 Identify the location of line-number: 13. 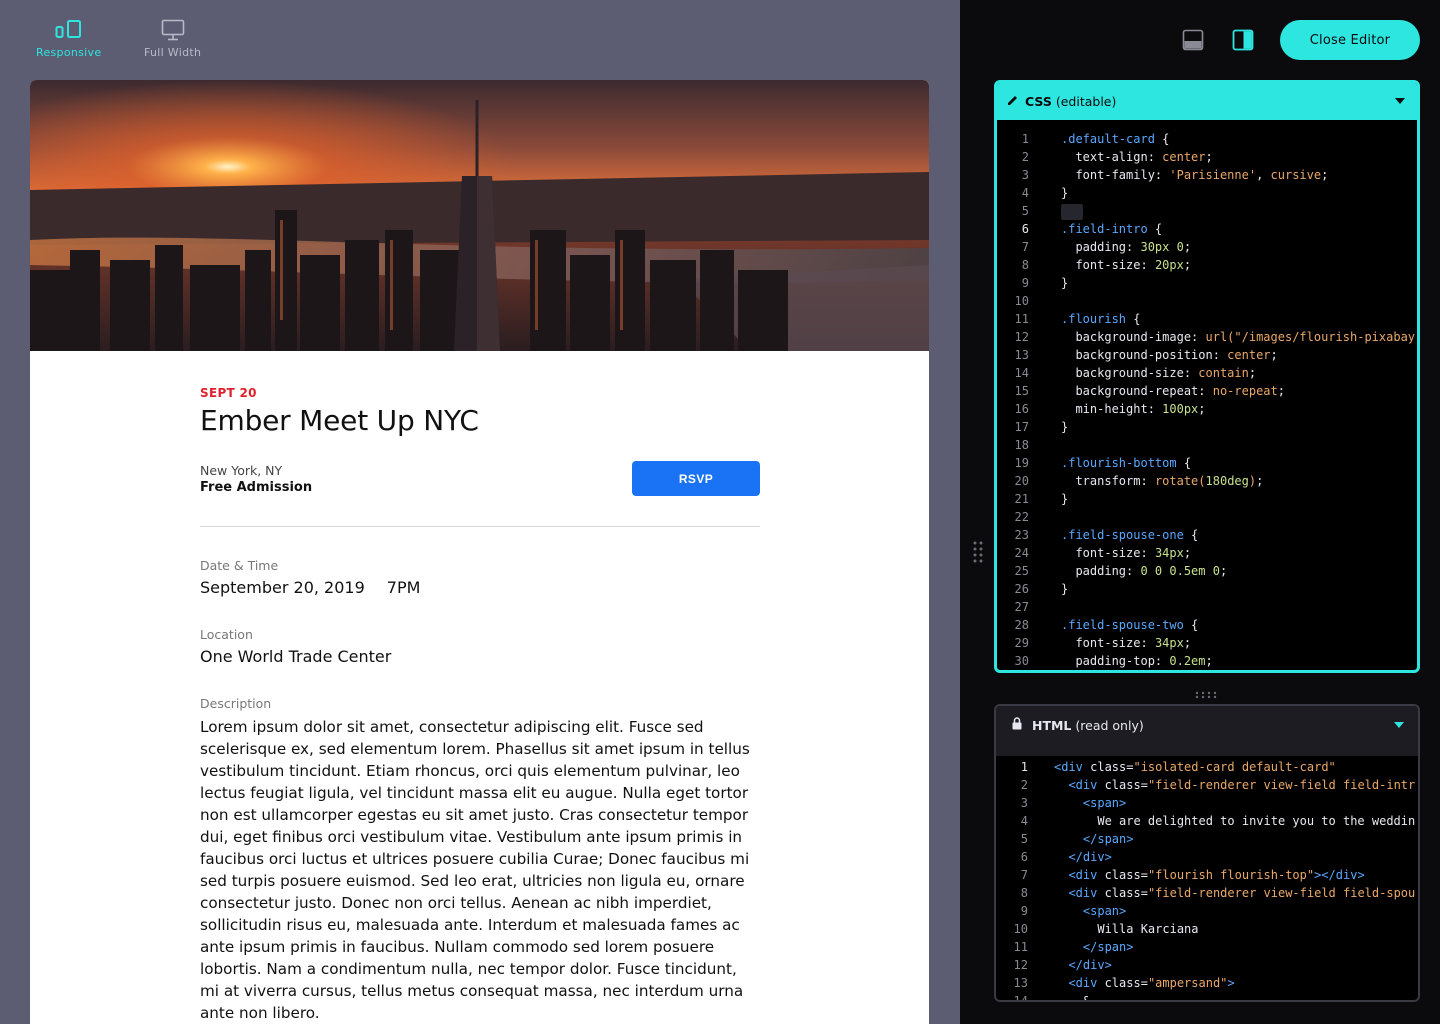
(1021, 355).